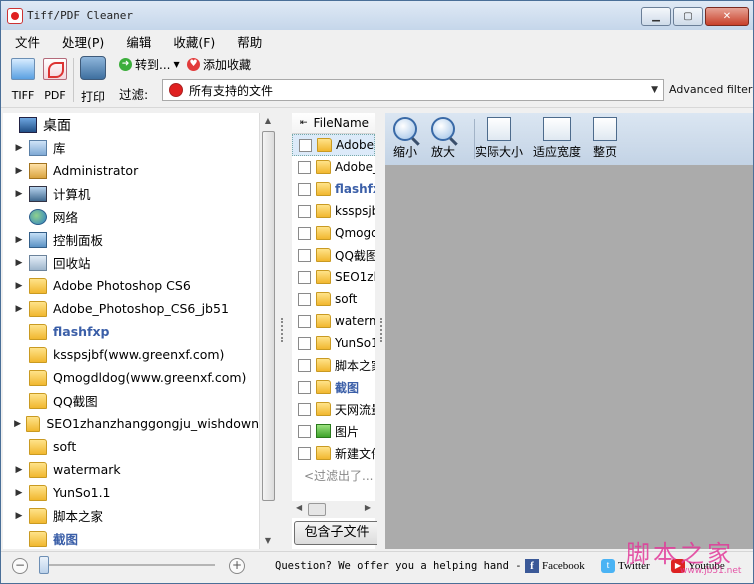 The image size is (754, 584). I want to click on filename-column-header: ⇤ FileName, so click(333, 123).